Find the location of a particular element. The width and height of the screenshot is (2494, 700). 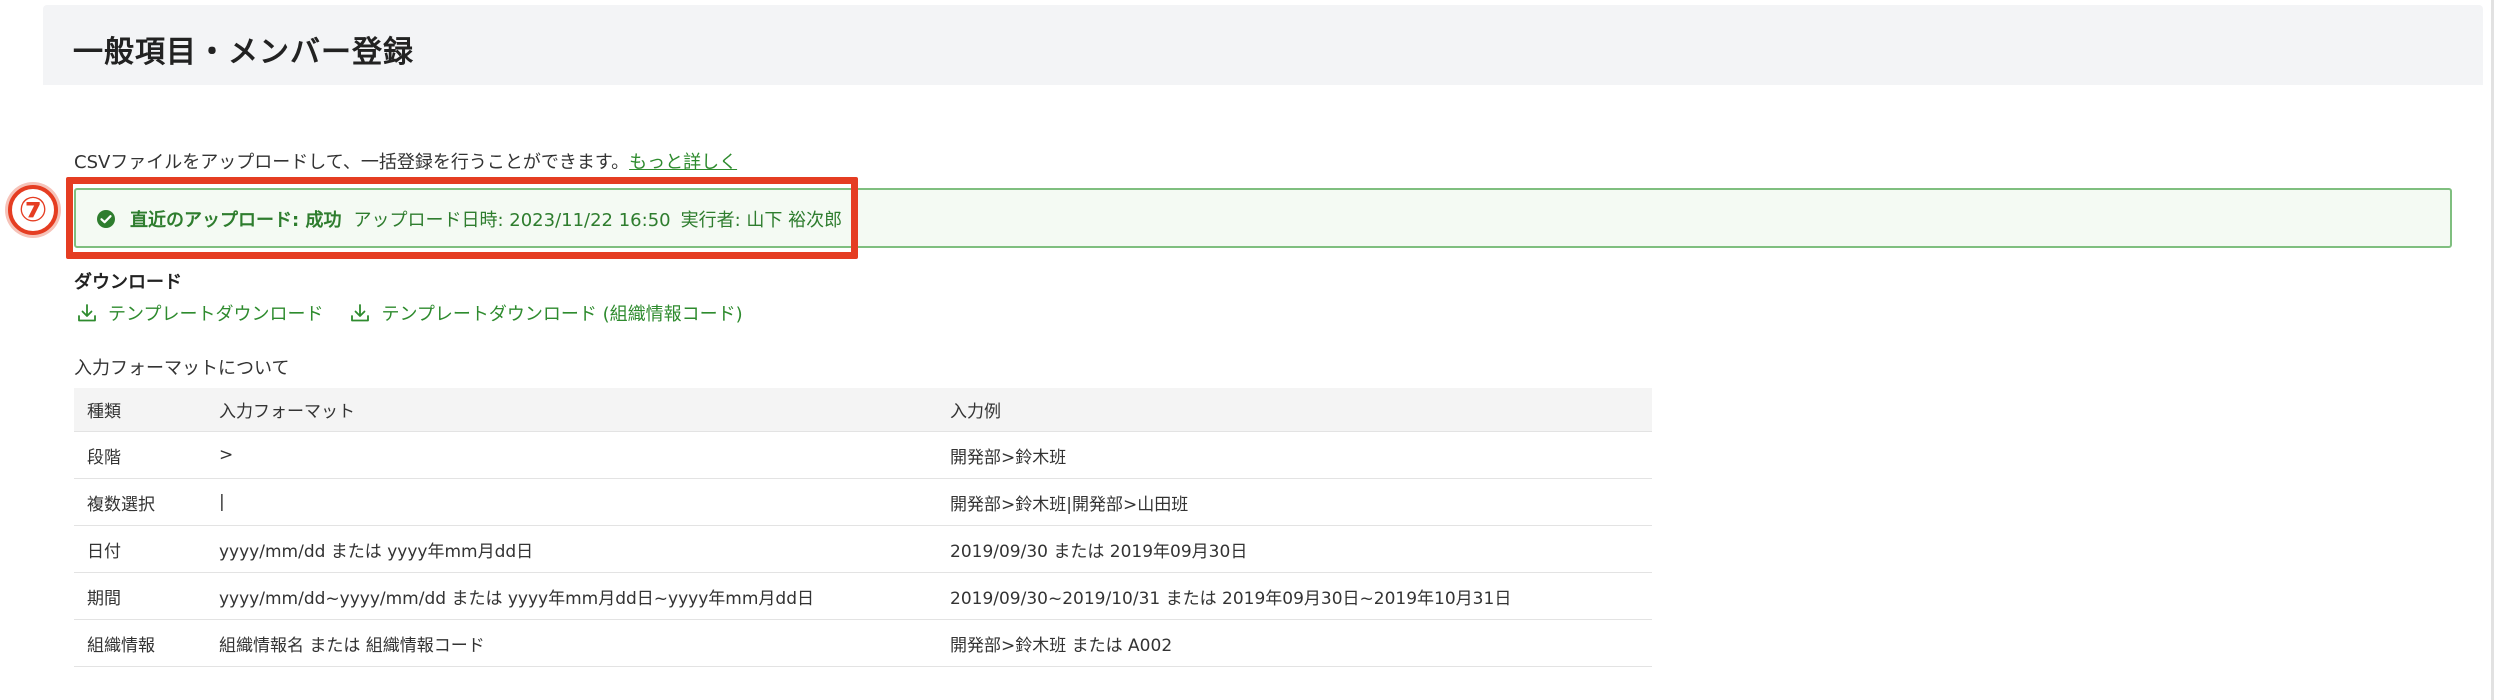

table-row: 組織情報 組織情報名 または 組織情報コード 開発部>鈴木班 または A002 is located at coordinates (863, 643).